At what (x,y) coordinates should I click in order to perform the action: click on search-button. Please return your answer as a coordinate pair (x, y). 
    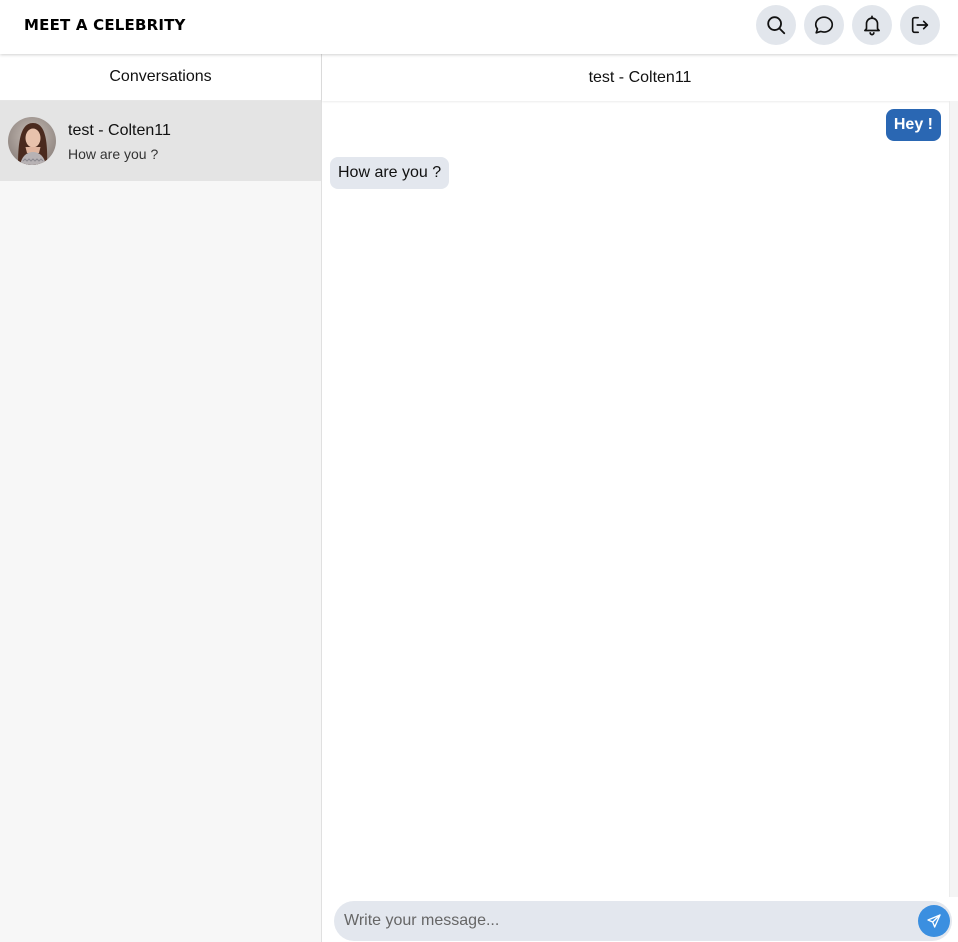
    Looking at the image, I should click on (776, 25).